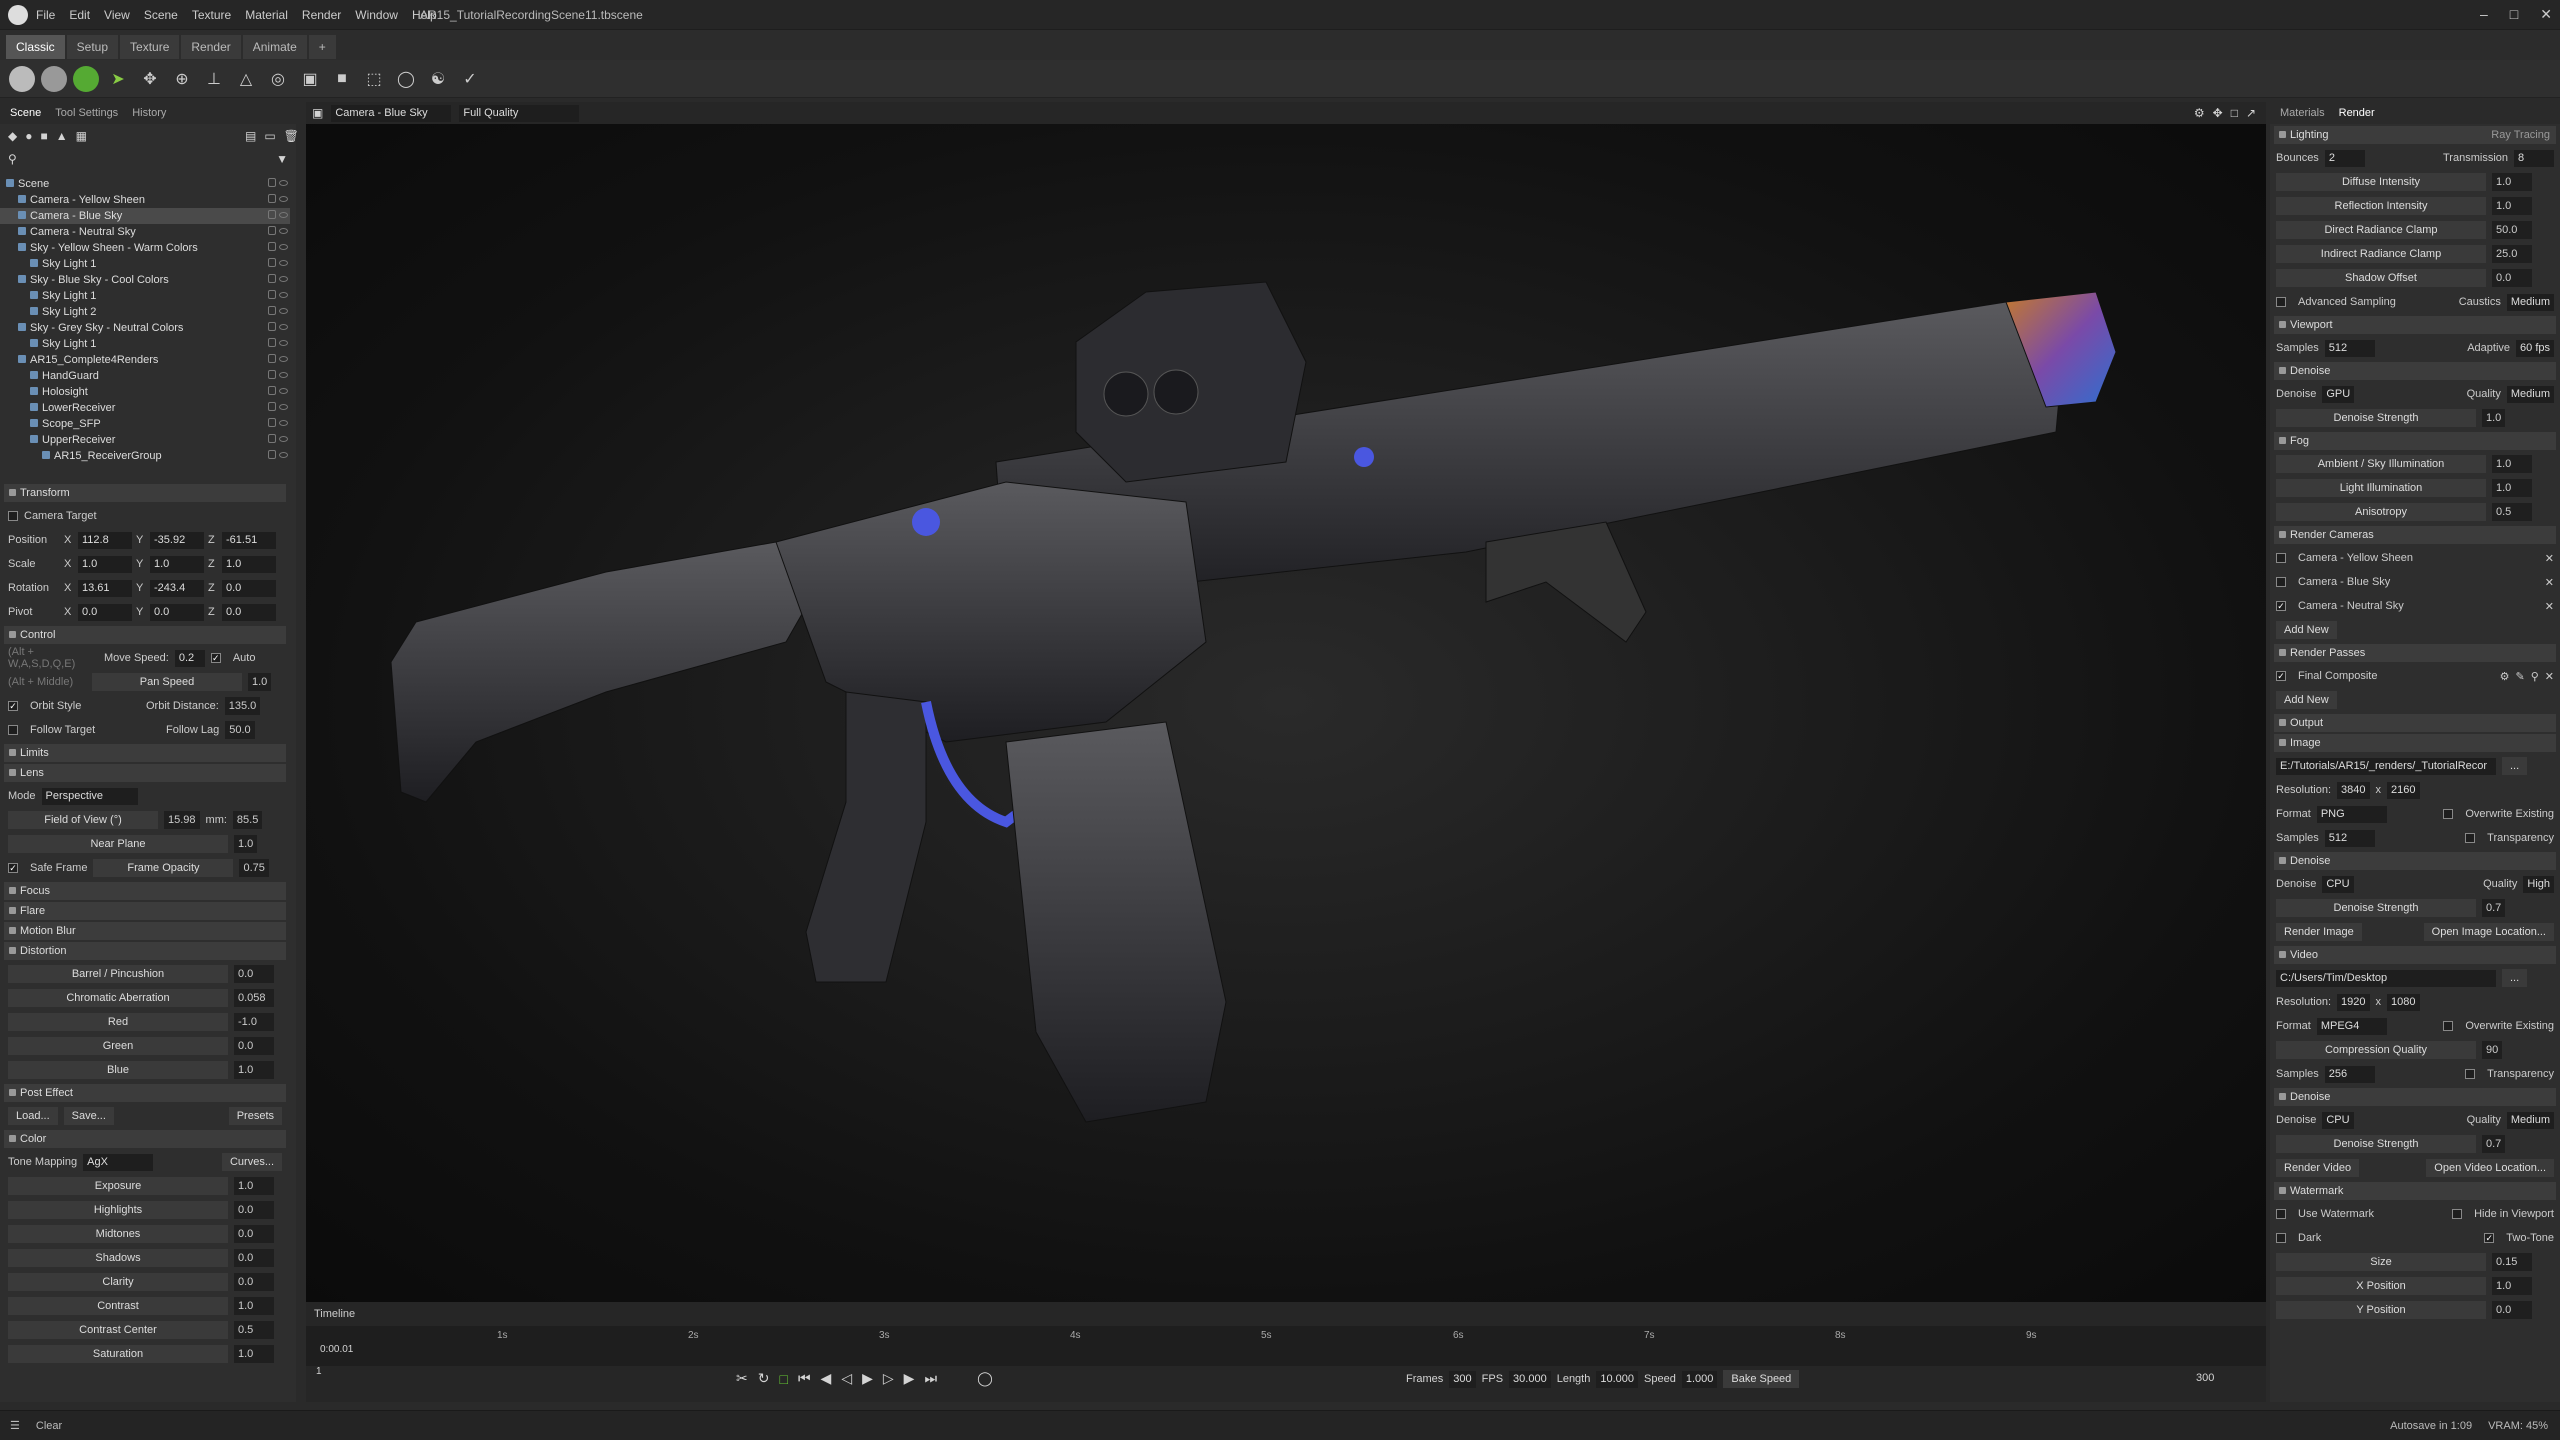 This screenshot has height=1440, width=2560. I want to click on tree-item: Sky Light 2, so click(145, 312).